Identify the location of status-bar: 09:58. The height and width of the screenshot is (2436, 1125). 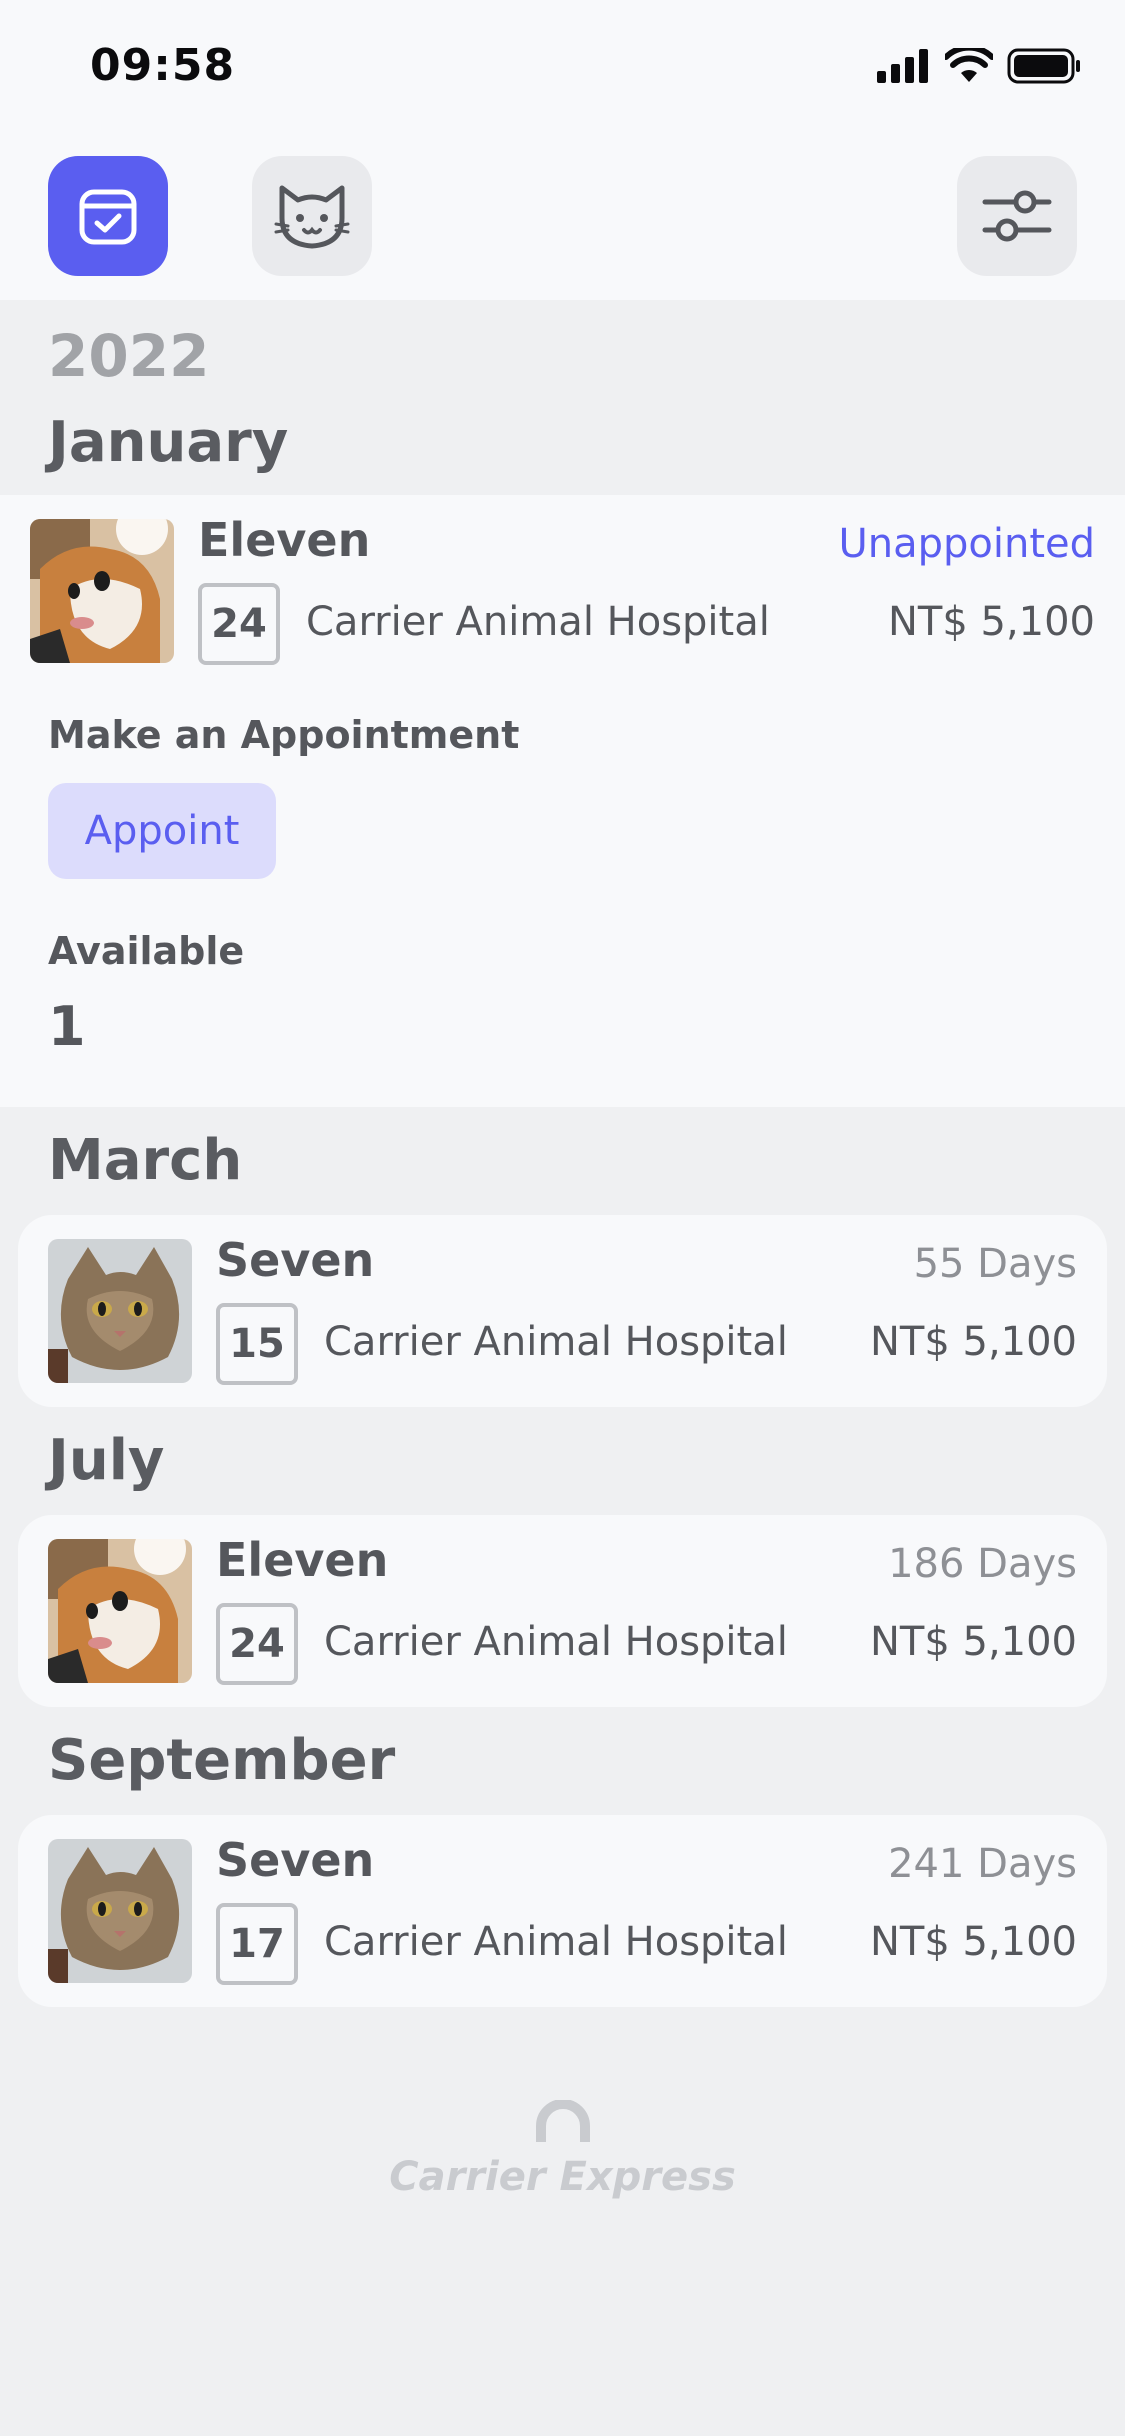
(562, 70).